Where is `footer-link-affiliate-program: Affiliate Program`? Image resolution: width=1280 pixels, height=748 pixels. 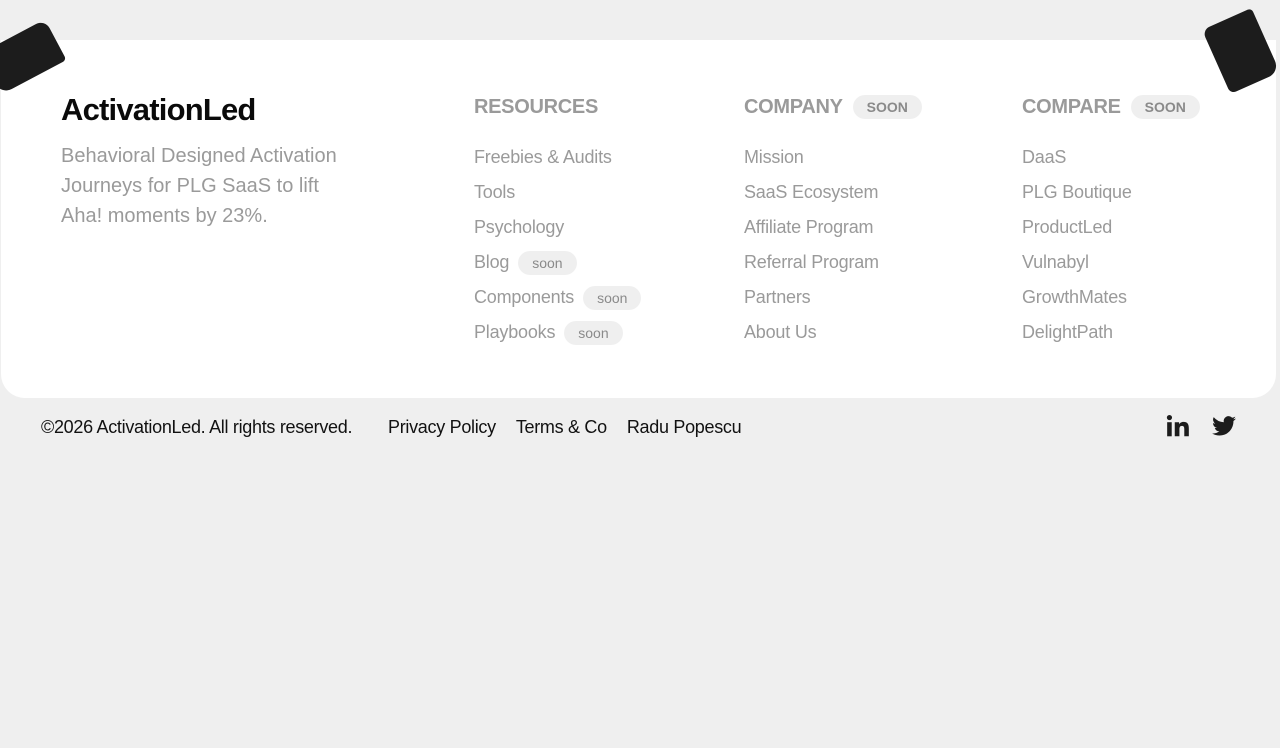 footer-link-affiliate-program: Affiliate Program is located at coordinates (809, 227).